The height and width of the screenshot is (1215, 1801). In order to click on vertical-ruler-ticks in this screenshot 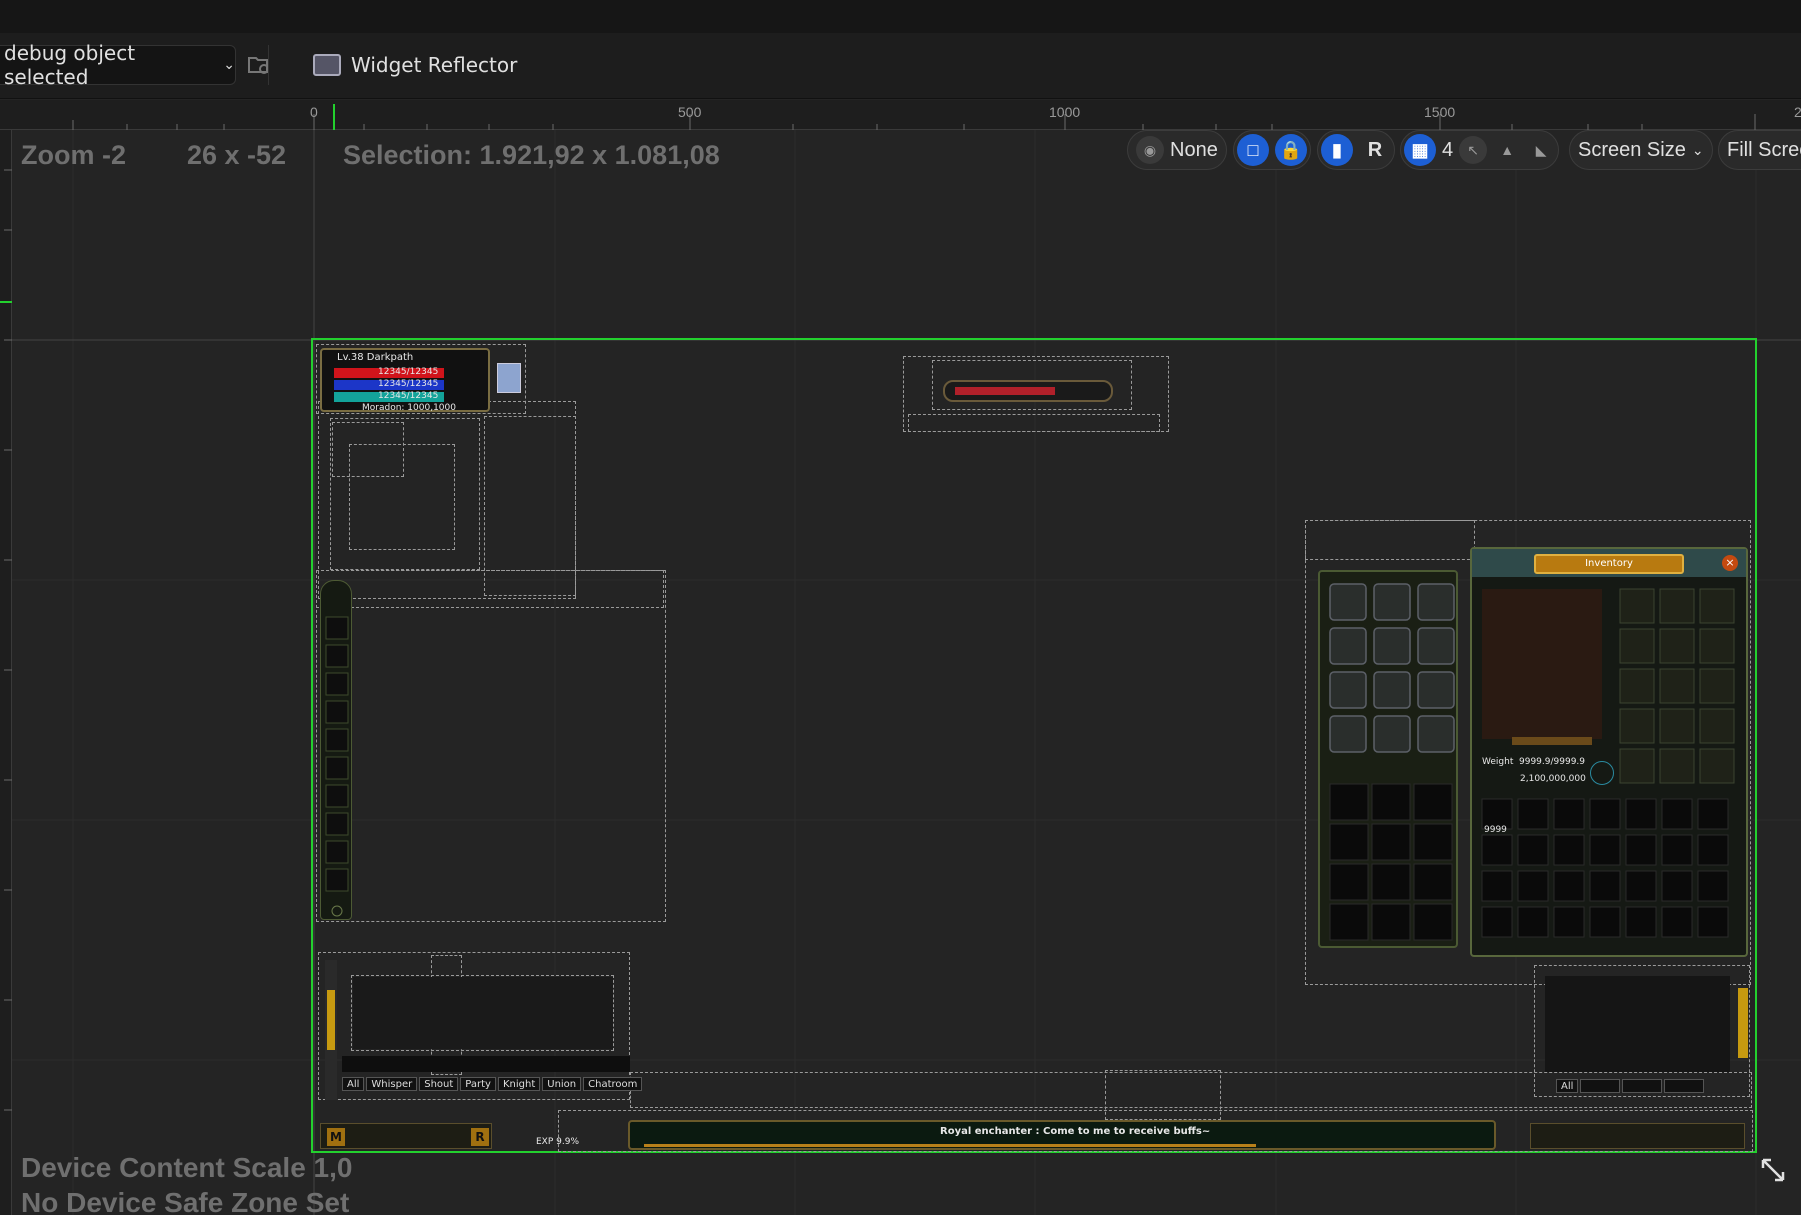, I will do `click(6, 640)`.